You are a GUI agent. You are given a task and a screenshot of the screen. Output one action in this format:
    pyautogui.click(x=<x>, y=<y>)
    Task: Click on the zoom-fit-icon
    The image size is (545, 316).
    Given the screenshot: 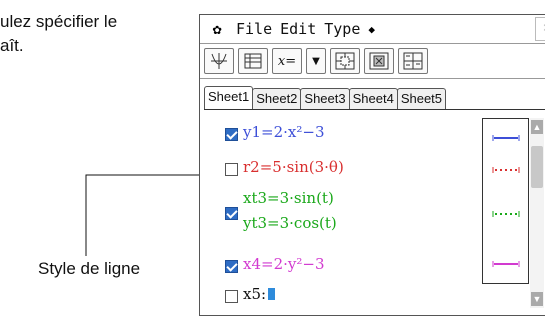 What is the action you would take?
    pyautogui.click(x=379, y=61)
    